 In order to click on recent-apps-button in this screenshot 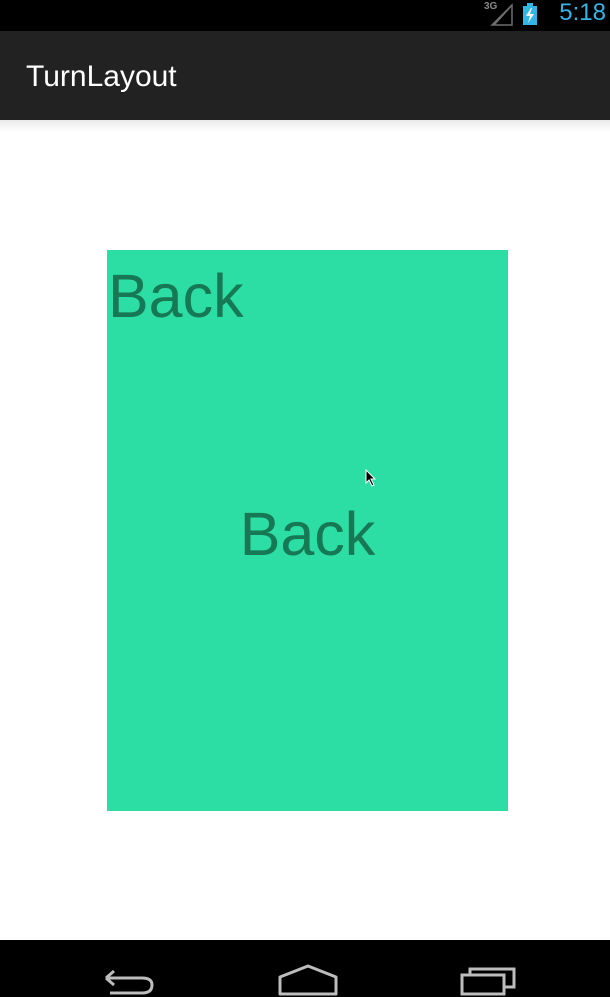, I will do `click(492, 978)`.